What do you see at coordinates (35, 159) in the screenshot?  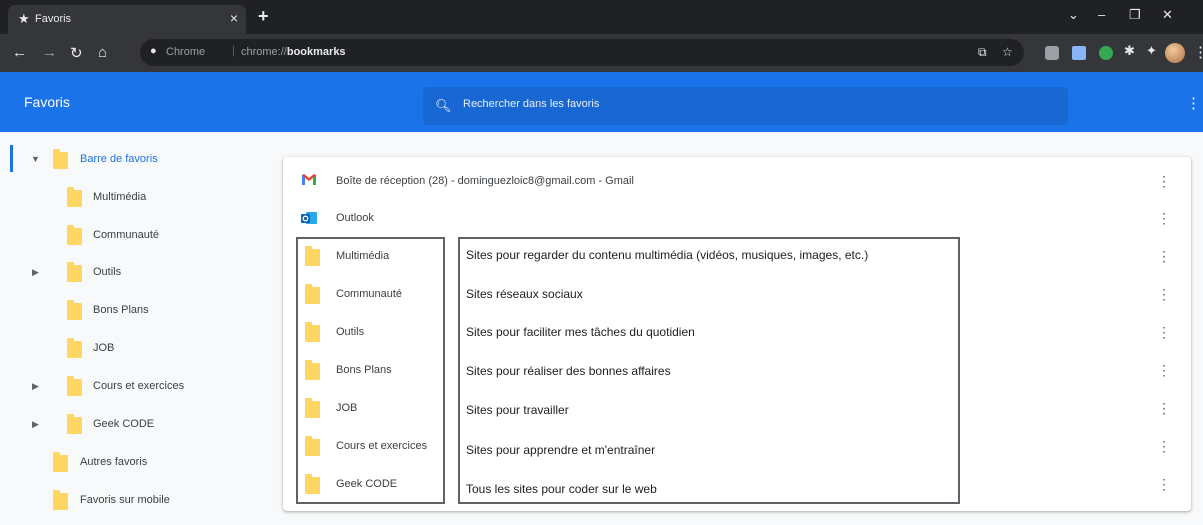 I see `collapse-arrow-icon: ▼` at bounding box center [35, 159].